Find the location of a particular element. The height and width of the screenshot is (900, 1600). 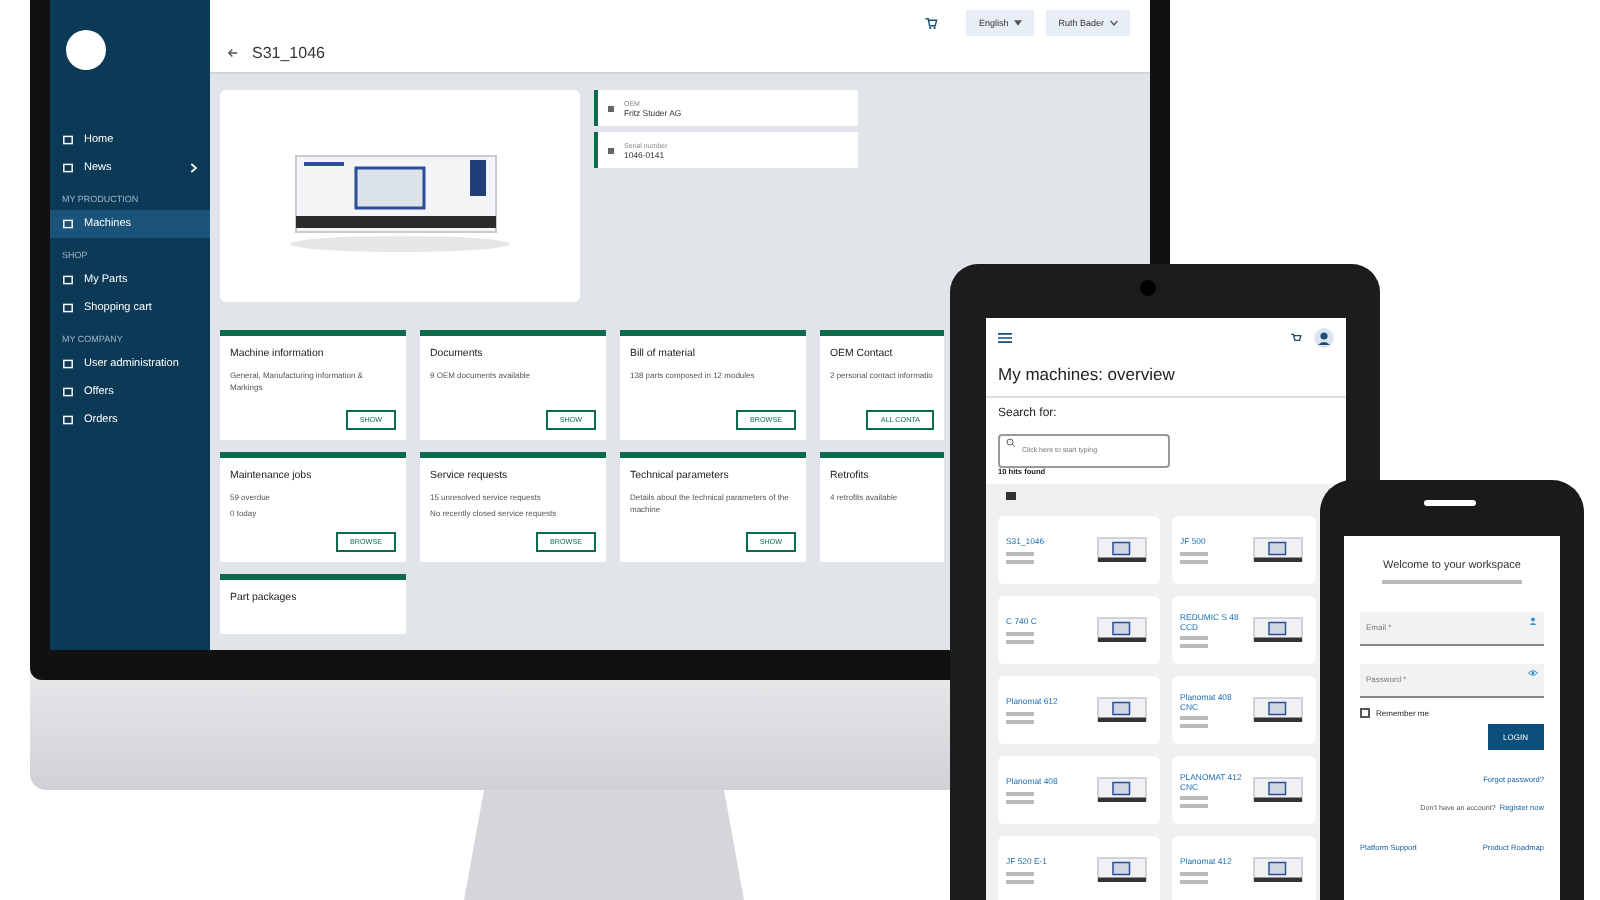

back-arrow-icon is located at coordinates (233, 53).